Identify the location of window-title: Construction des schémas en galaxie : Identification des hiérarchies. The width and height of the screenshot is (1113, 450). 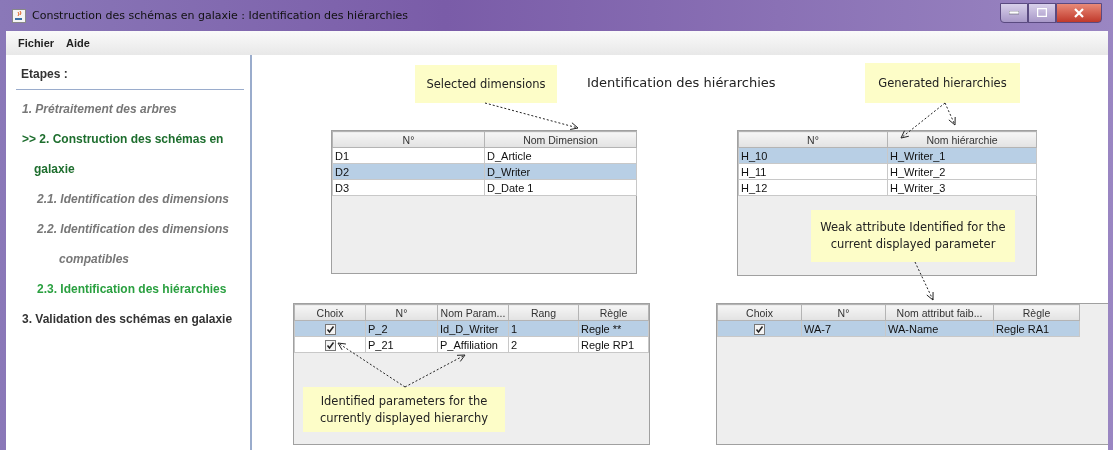
(220, 15).